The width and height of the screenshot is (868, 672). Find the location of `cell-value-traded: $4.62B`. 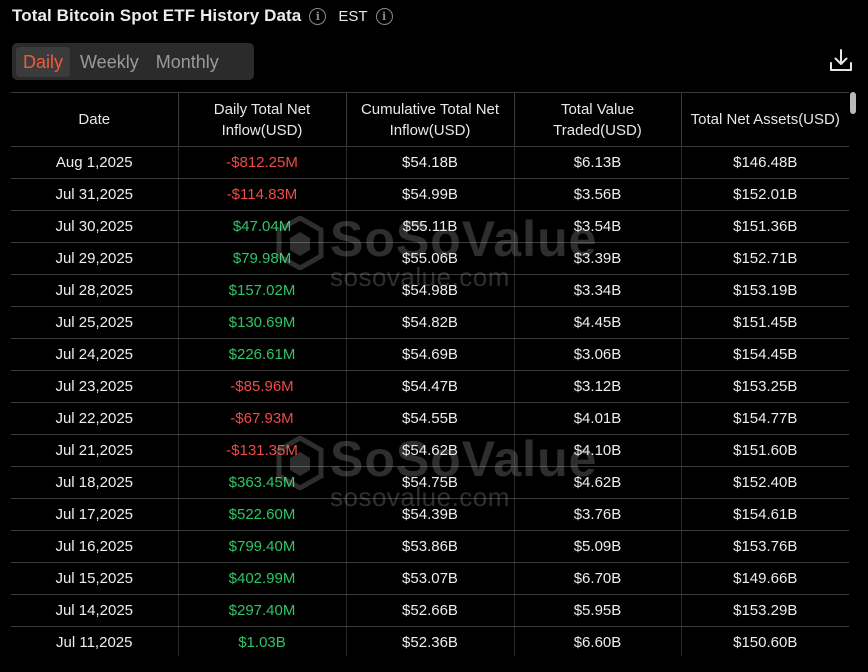

cell-value-traded: $4.62B is located at coordinates (598, 482).